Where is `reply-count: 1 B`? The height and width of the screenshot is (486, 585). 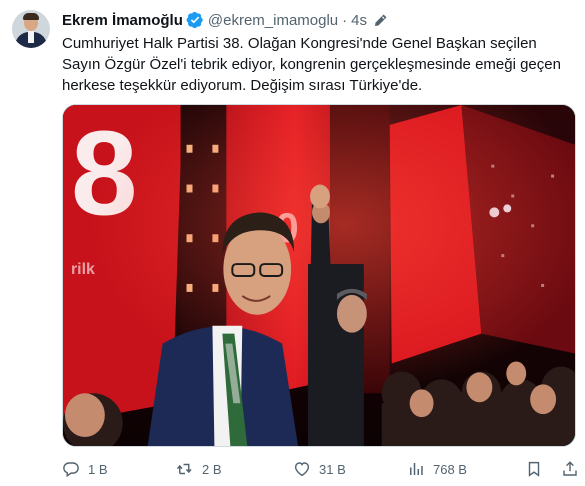 reply-count: 1 B is located at coordinates (98, 469).